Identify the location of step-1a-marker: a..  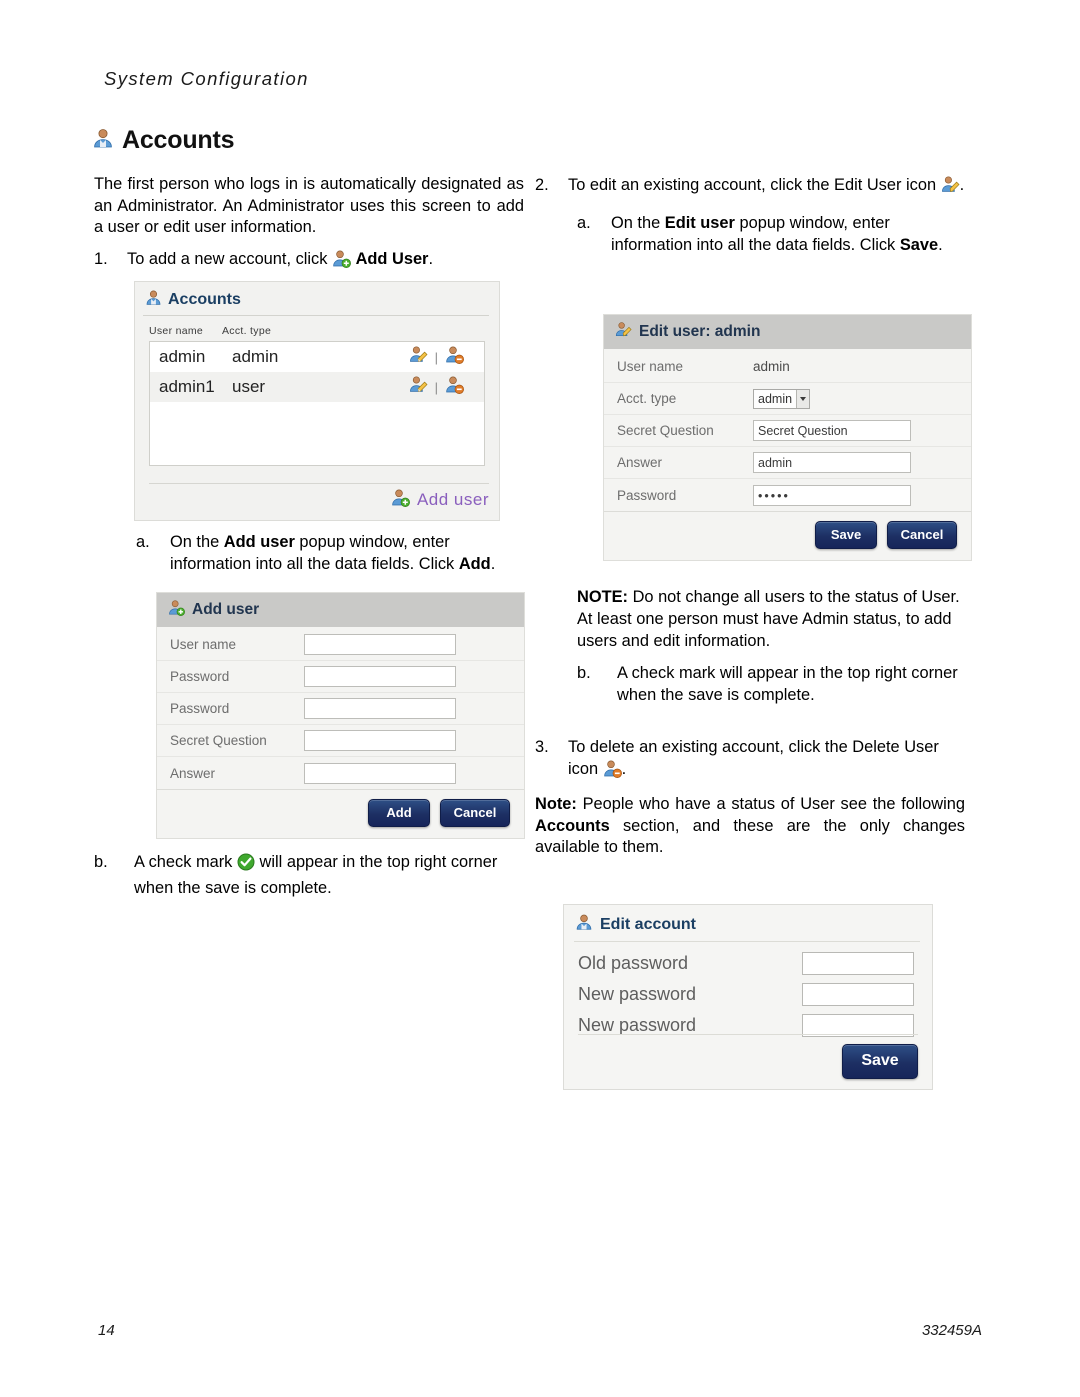
(143, 542).